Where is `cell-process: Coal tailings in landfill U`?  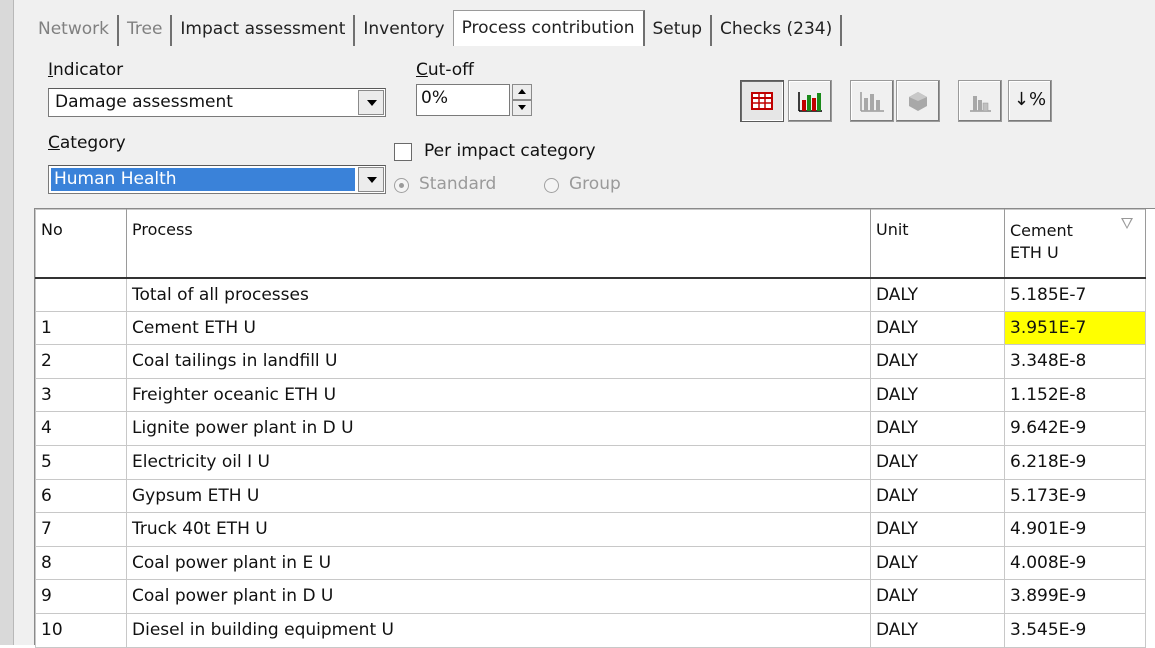 cell-process: Coal tailings in landfill U is located at coordinates (498, 361).